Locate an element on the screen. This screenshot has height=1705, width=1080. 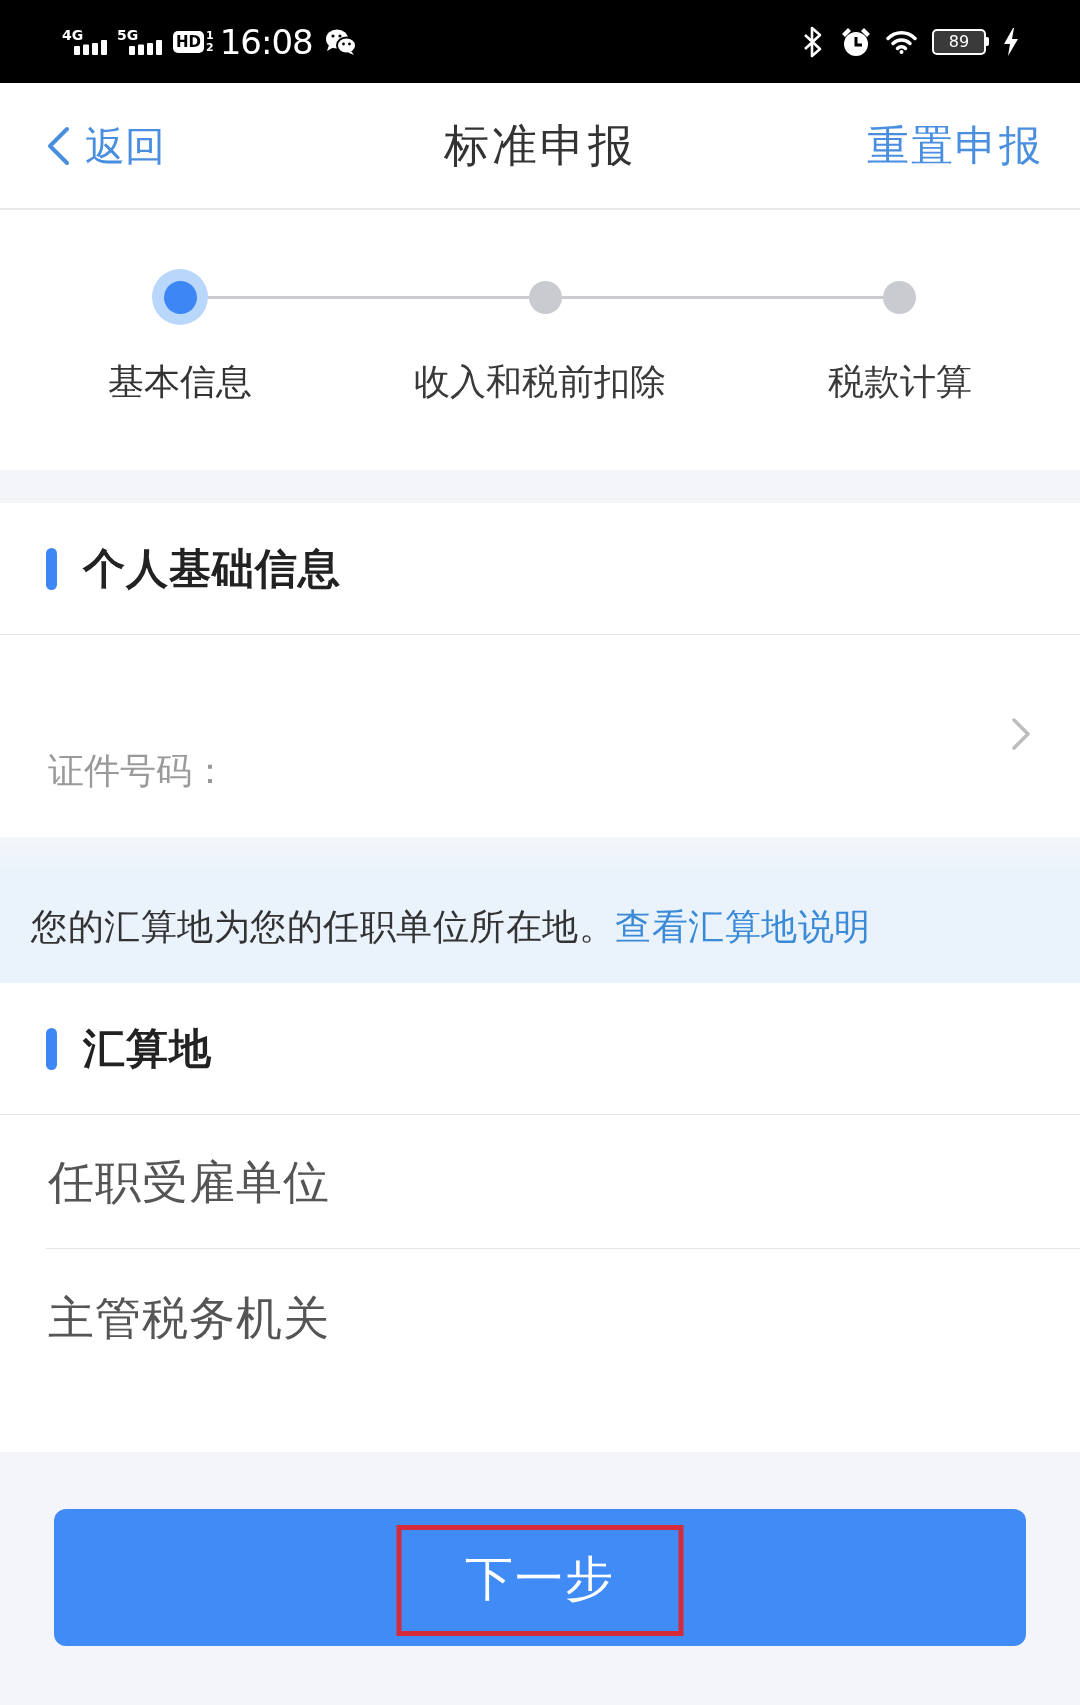
back-button: 返回 is located at coordinates (105, 145).